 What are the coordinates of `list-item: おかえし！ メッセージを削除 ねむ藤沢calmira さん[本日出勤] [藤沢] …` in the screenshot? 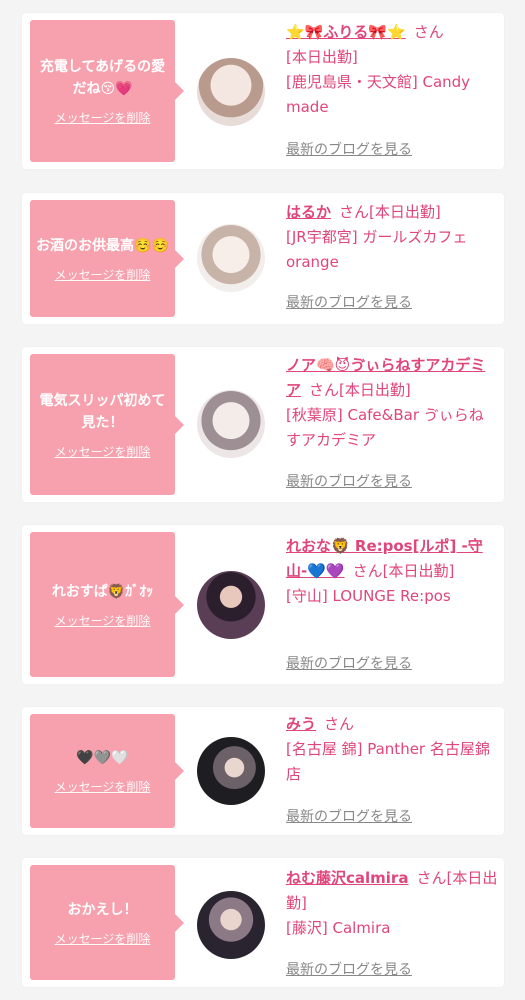 It's located at (263, 922).